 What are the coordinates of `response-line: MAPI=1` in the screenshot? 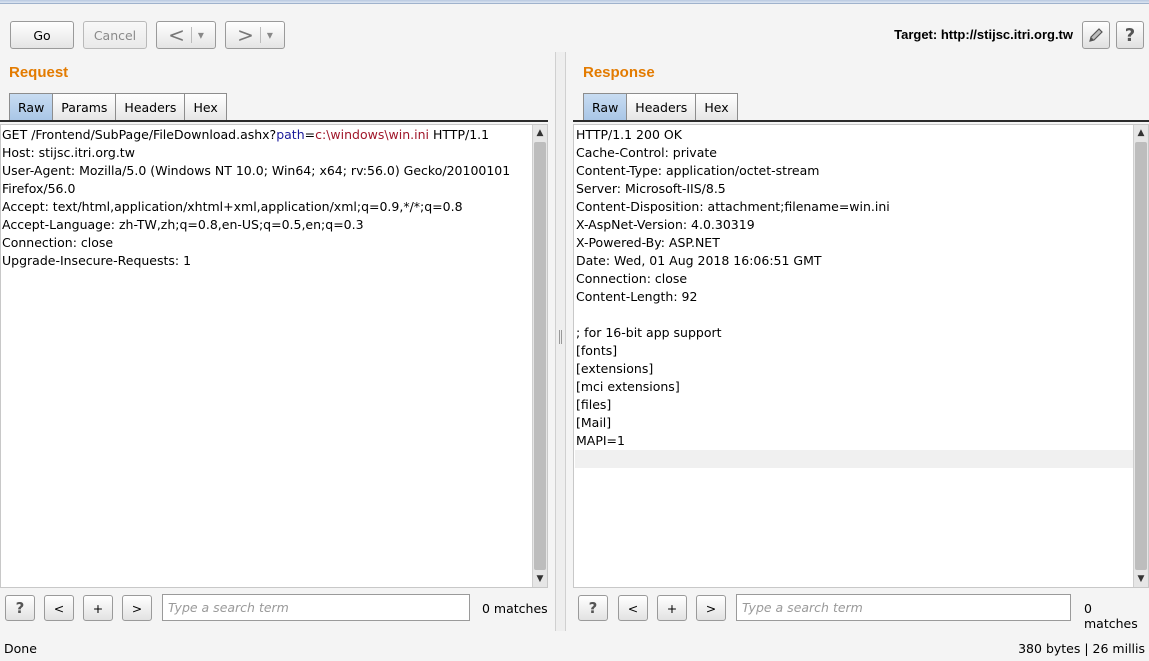 It's located at (600, 440).